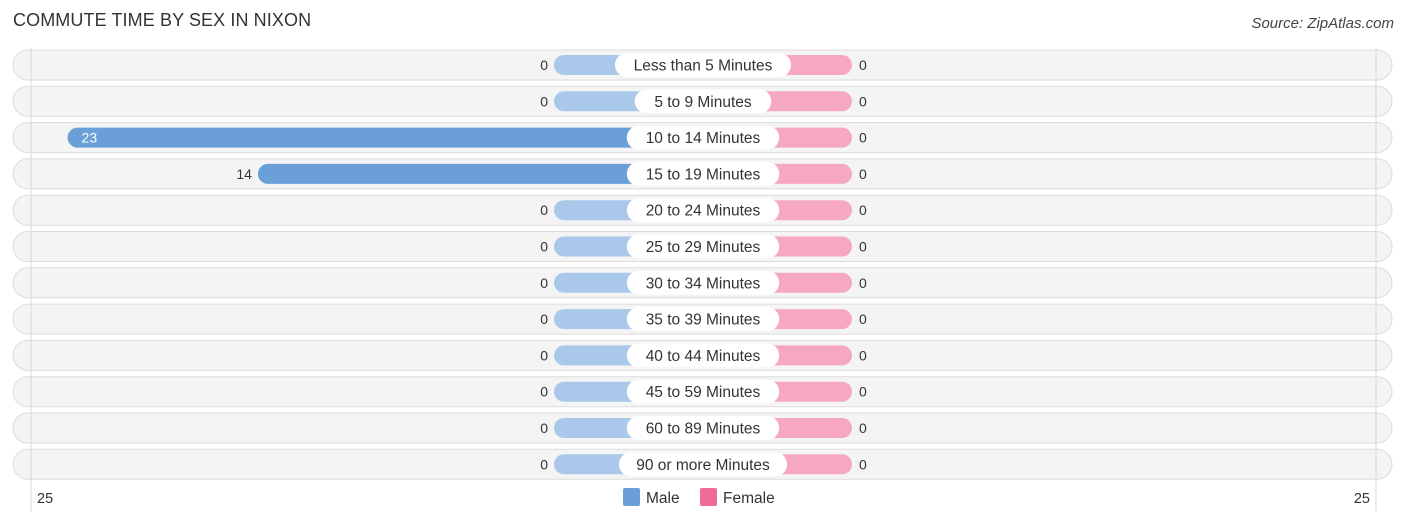  Describe the element at coordinates (90, 138) in the screenshot. I see `male-value-label: 23` at that location.